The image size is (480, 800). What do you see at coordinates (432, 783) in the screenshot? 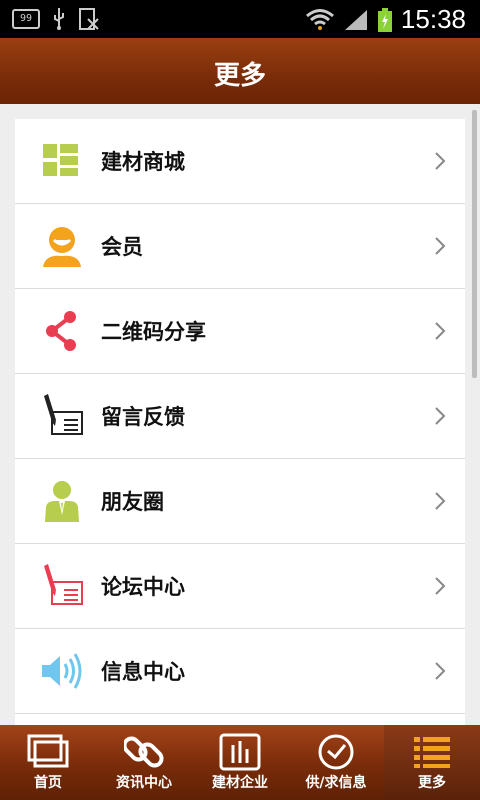
I see `tab-label: 更多` at bounding box center [432, 783].